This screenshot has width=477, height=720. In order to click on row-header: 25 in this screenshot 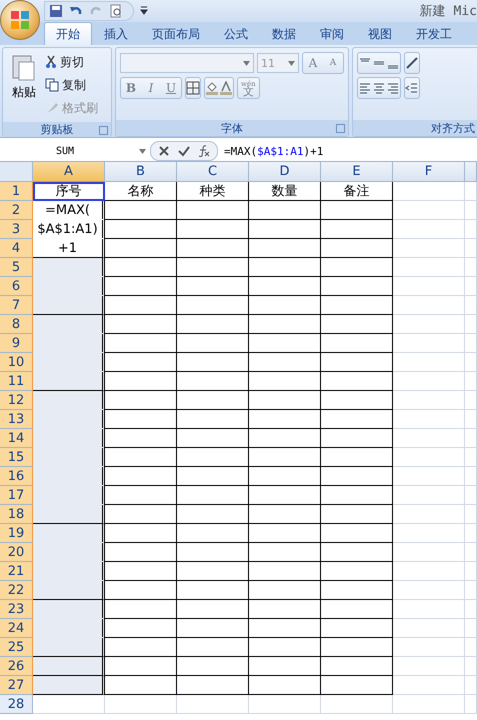, I will do `click(16, 647)`.